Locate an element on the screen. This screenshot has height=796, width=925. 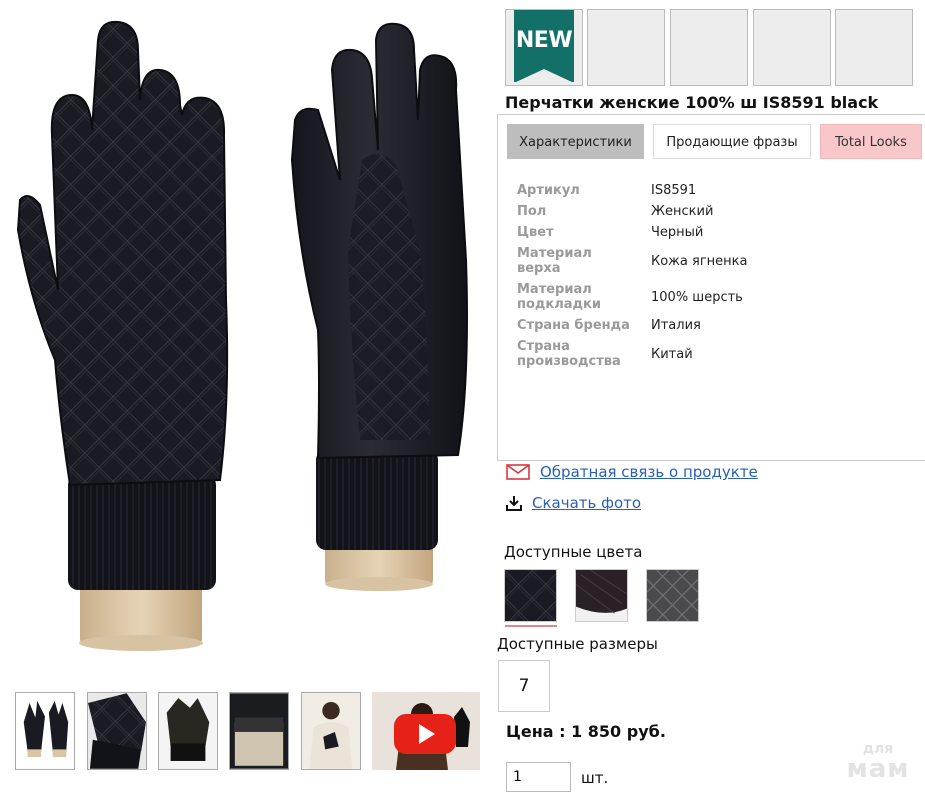
selected-color-indicator is located at coordinates (531, 626).